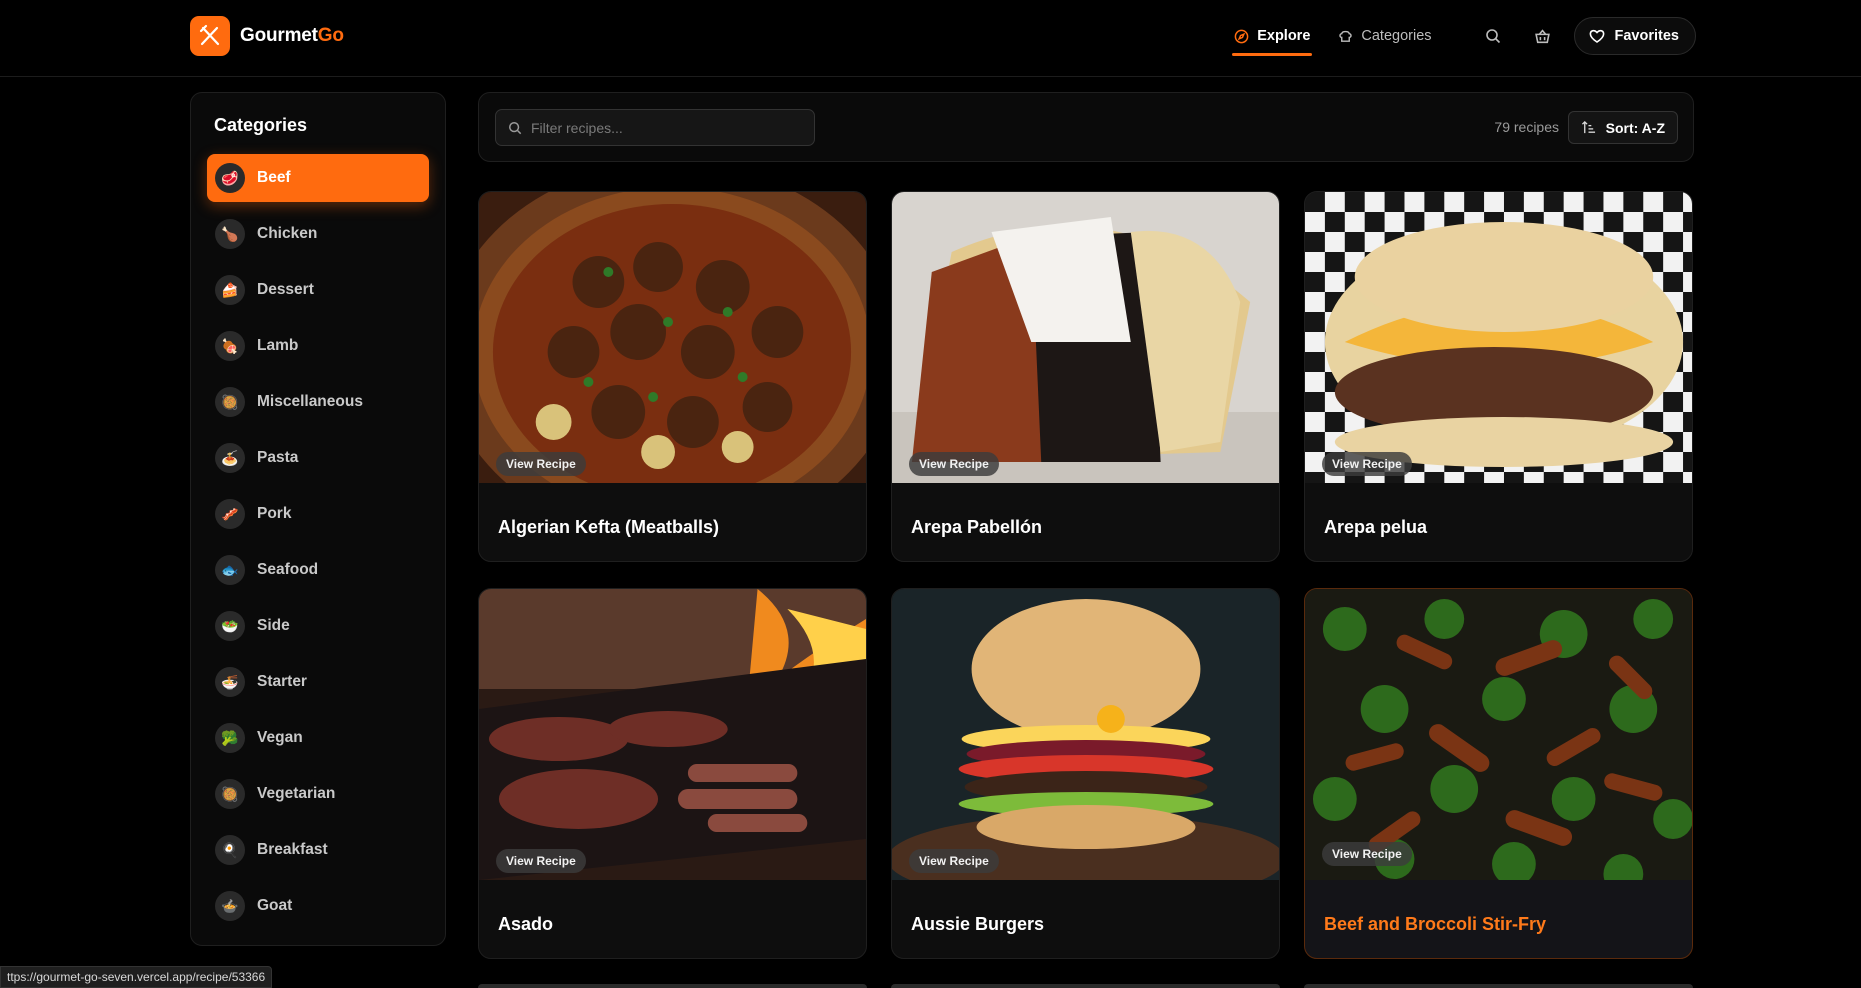 The height and width of the screenshot is (988, 1861). What do you see at coordinates (318, 906) in the screenshot?
I see `category-item-goat: 🍲 Goat` at bounding box center [318, 906].